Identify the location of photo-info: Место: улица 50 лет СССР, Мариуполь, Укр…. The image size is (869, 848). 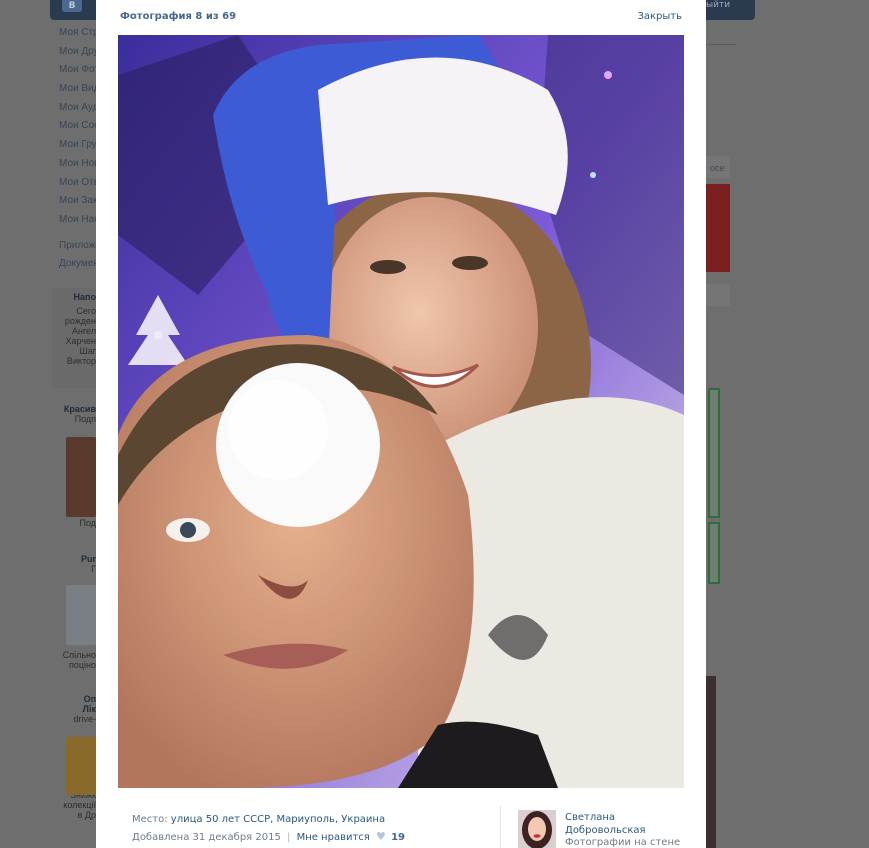
(302, 828).